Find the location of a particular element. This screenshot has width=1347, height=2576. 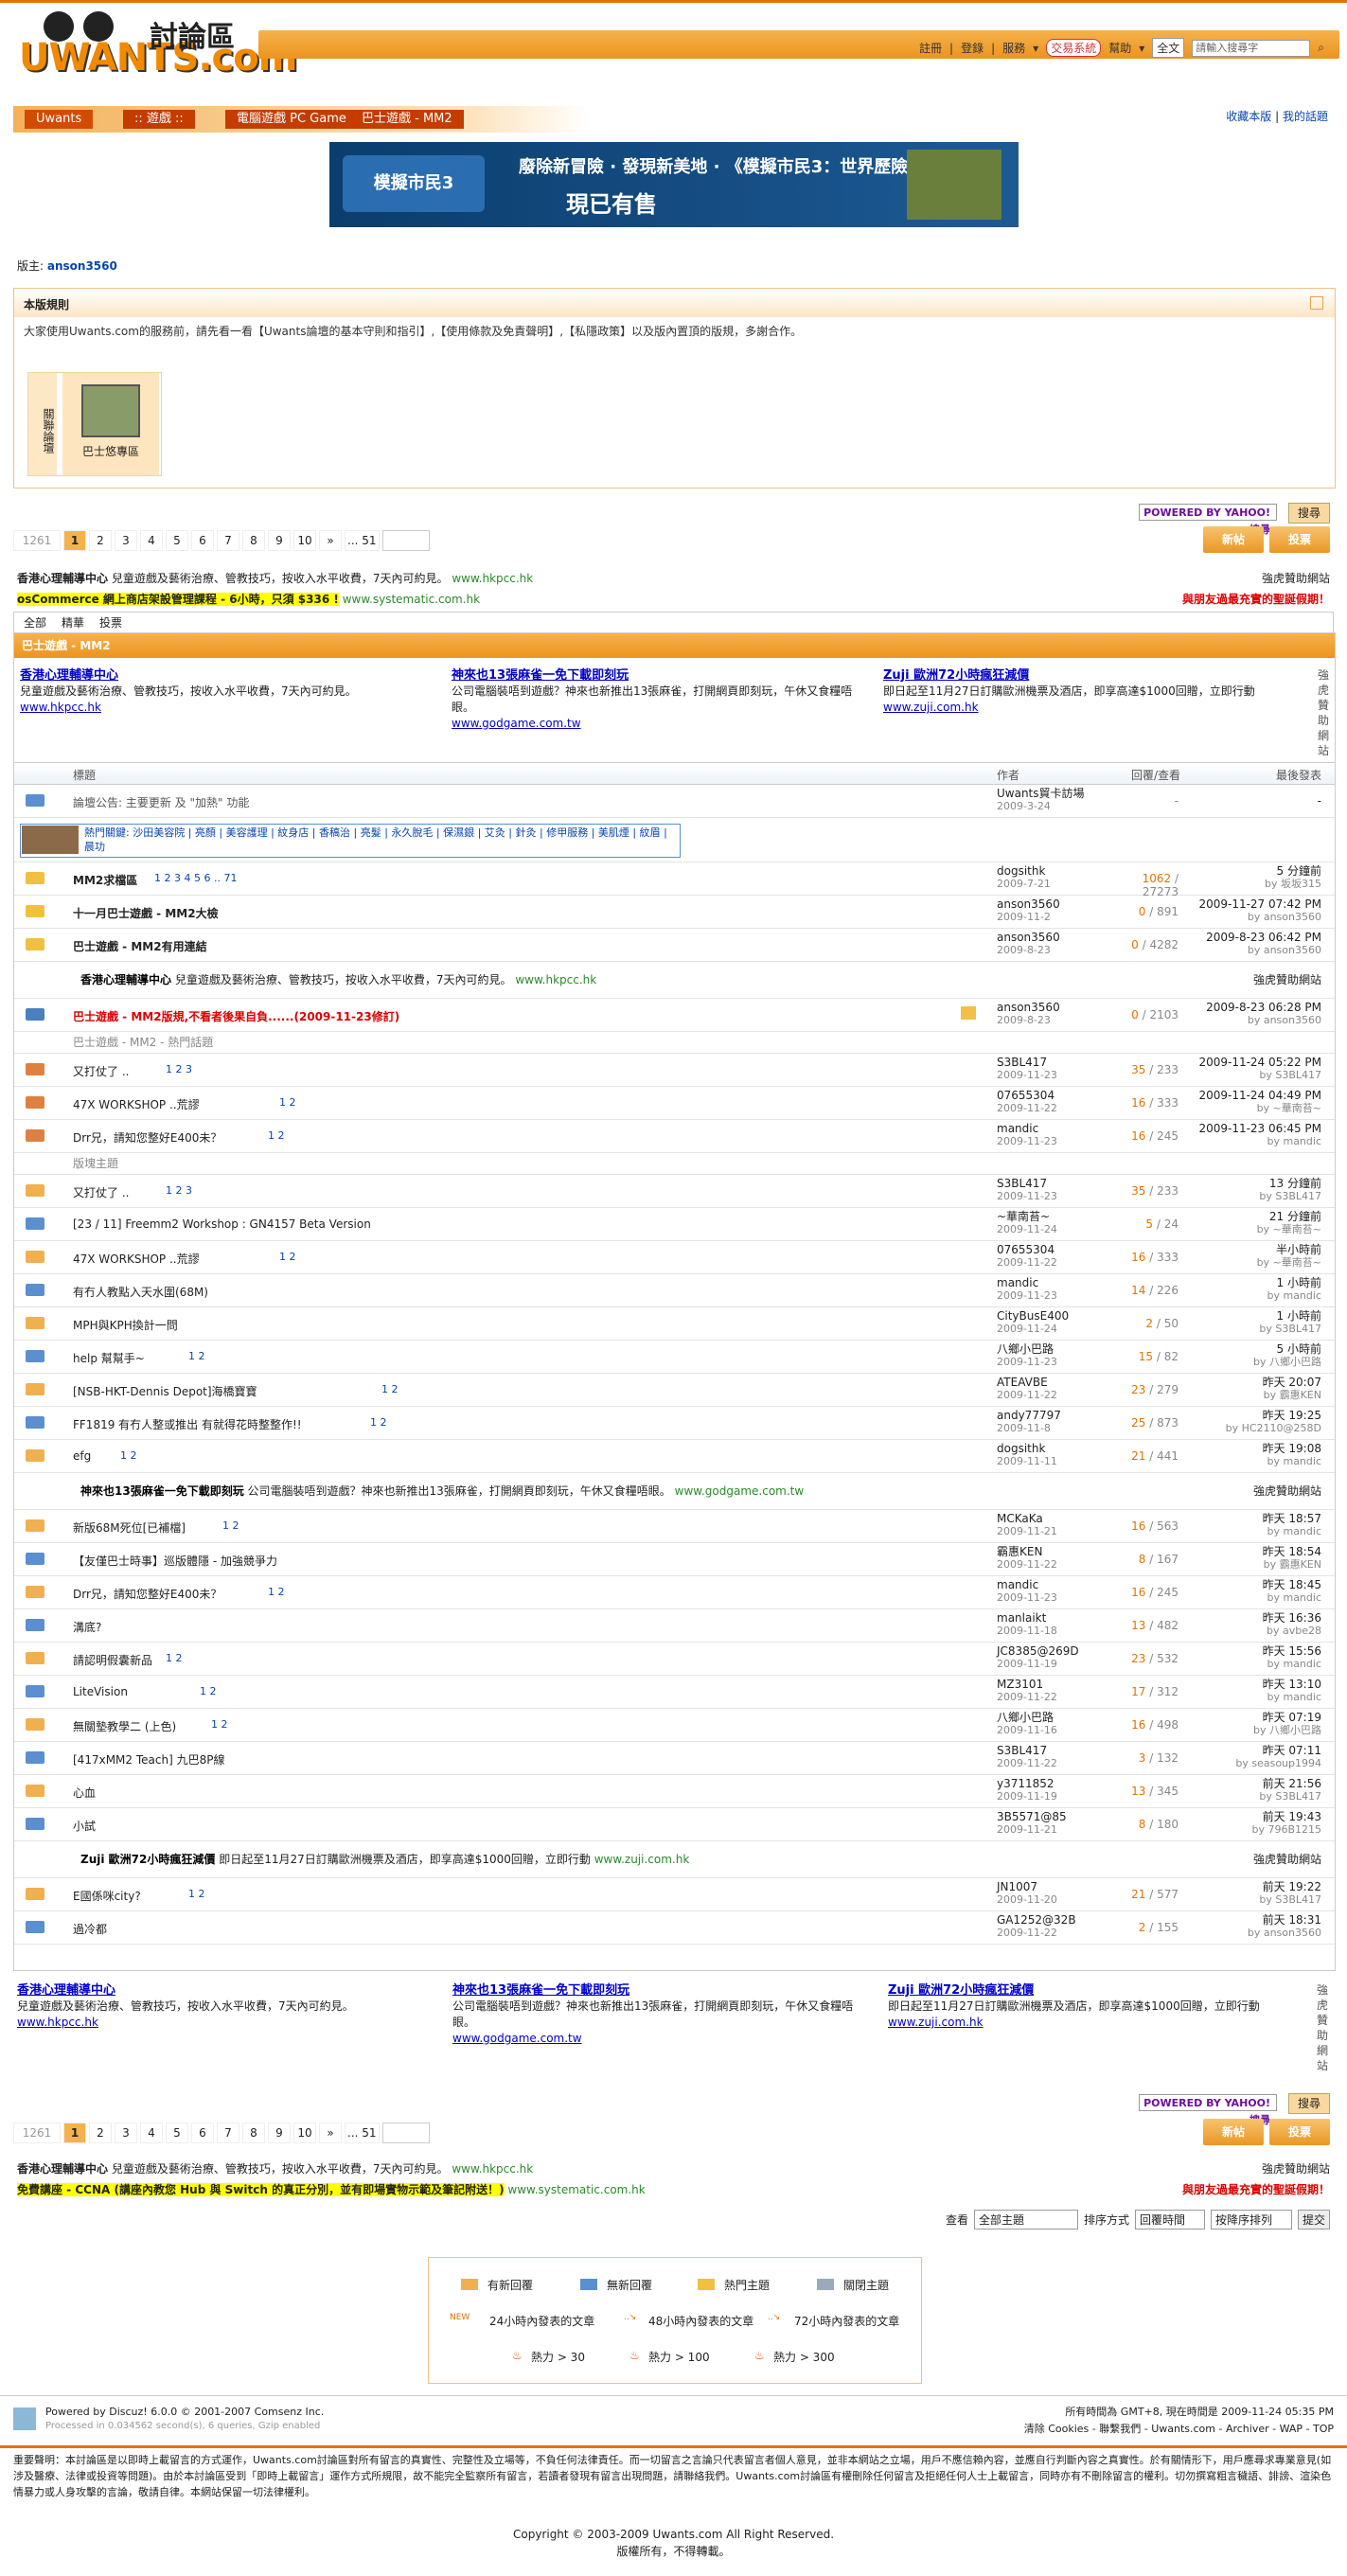

page-2: 2 is located at coordinates (101, 541).